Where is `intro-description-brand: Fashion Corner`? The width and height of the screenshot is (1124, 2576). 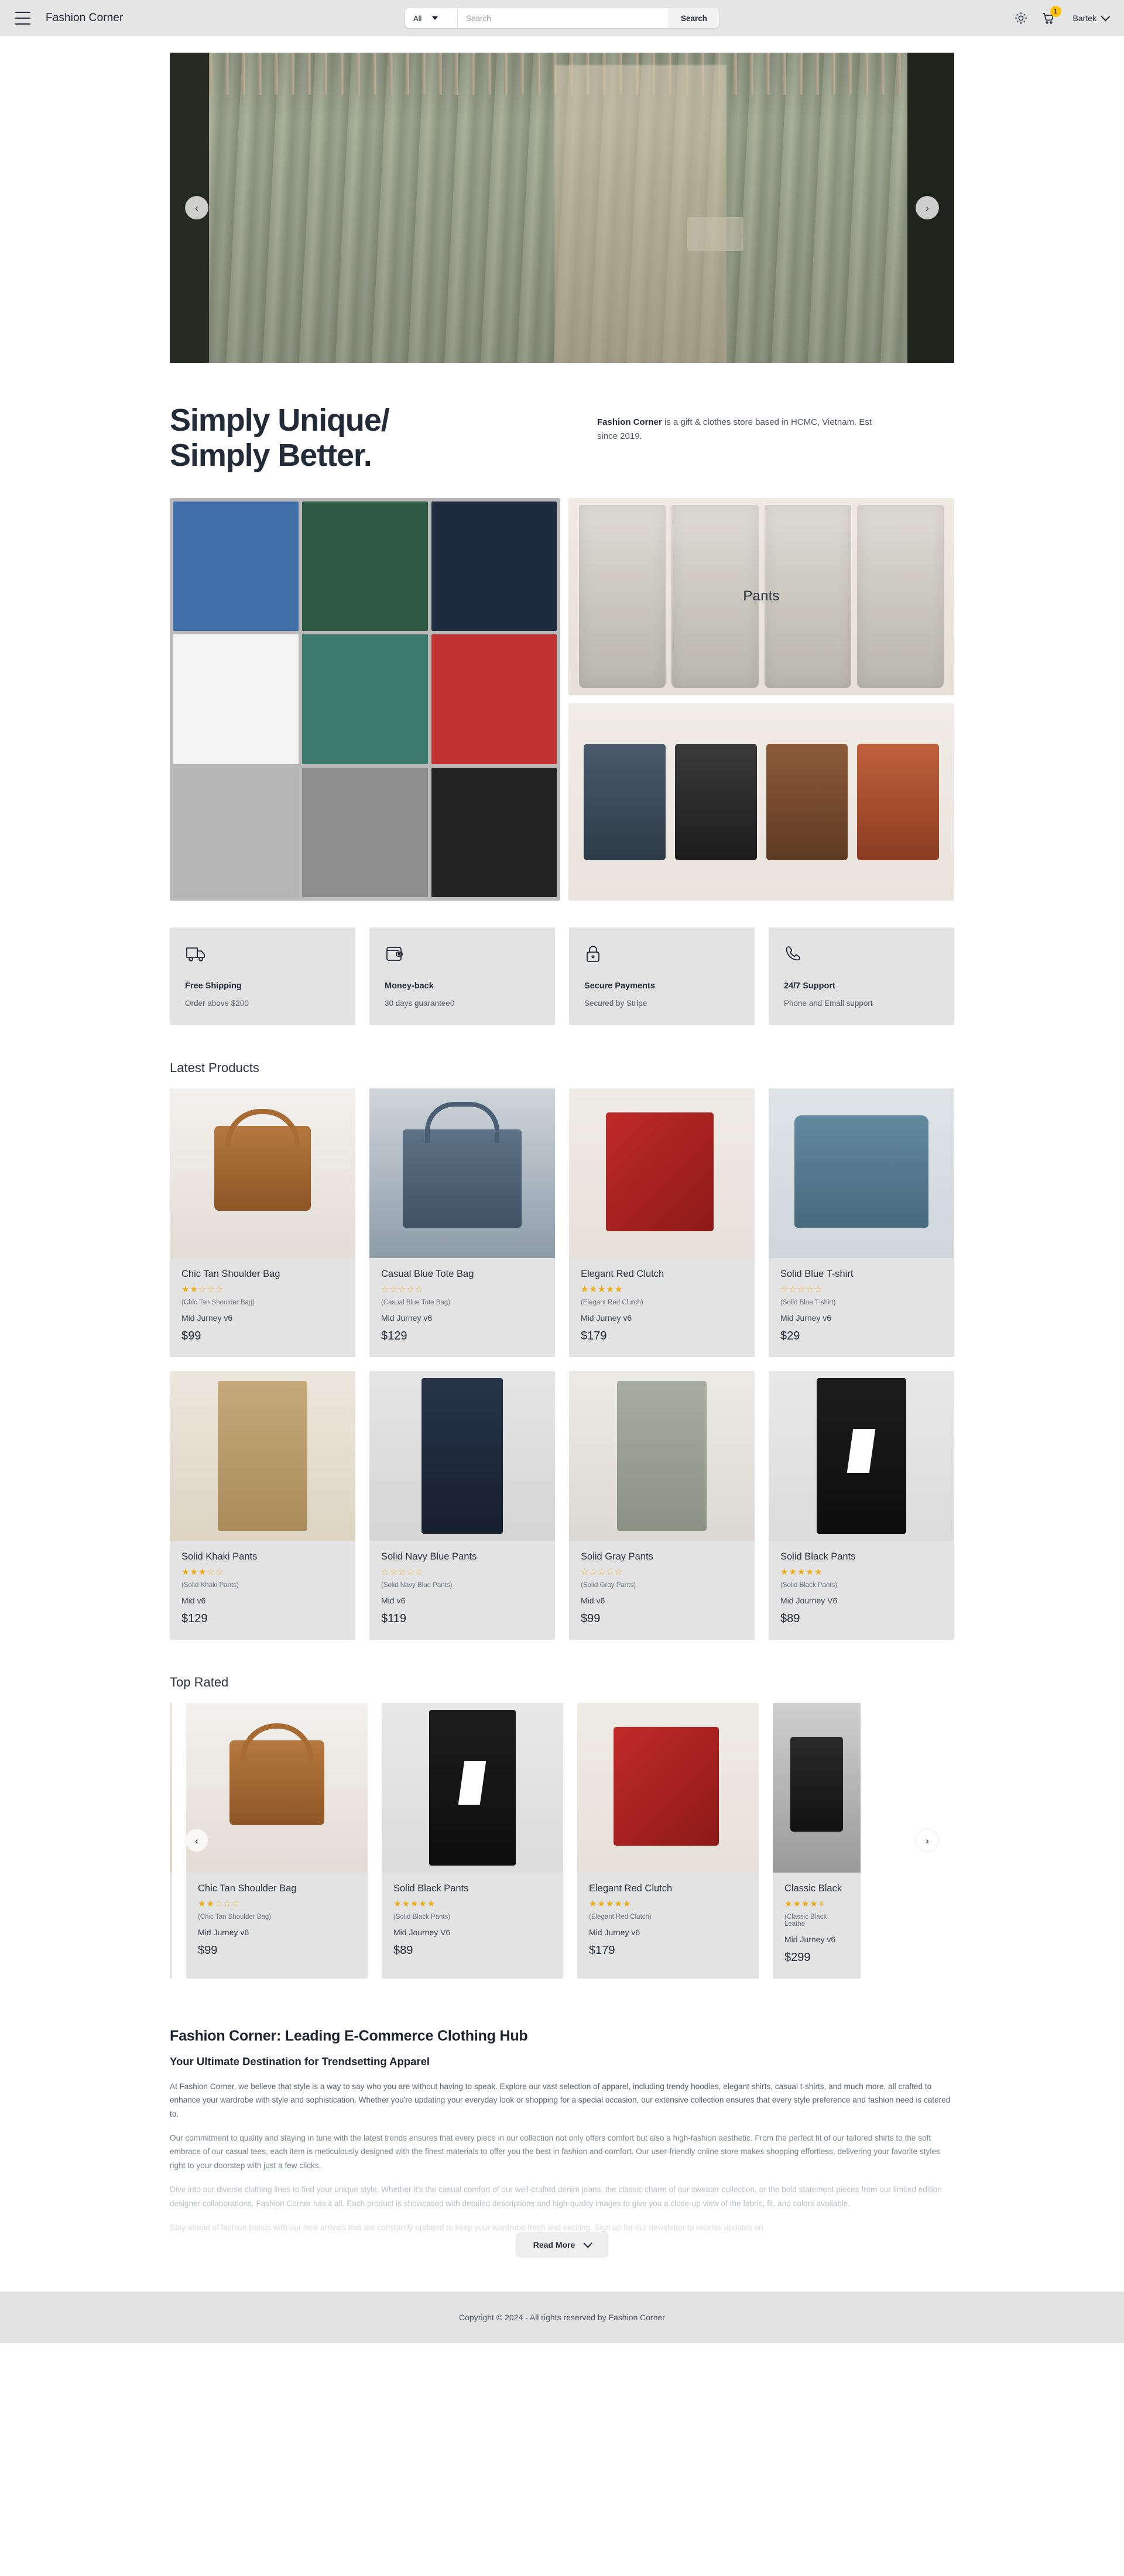
intro-description-brand: Fashion Corner is located at coordinates (629, 422).